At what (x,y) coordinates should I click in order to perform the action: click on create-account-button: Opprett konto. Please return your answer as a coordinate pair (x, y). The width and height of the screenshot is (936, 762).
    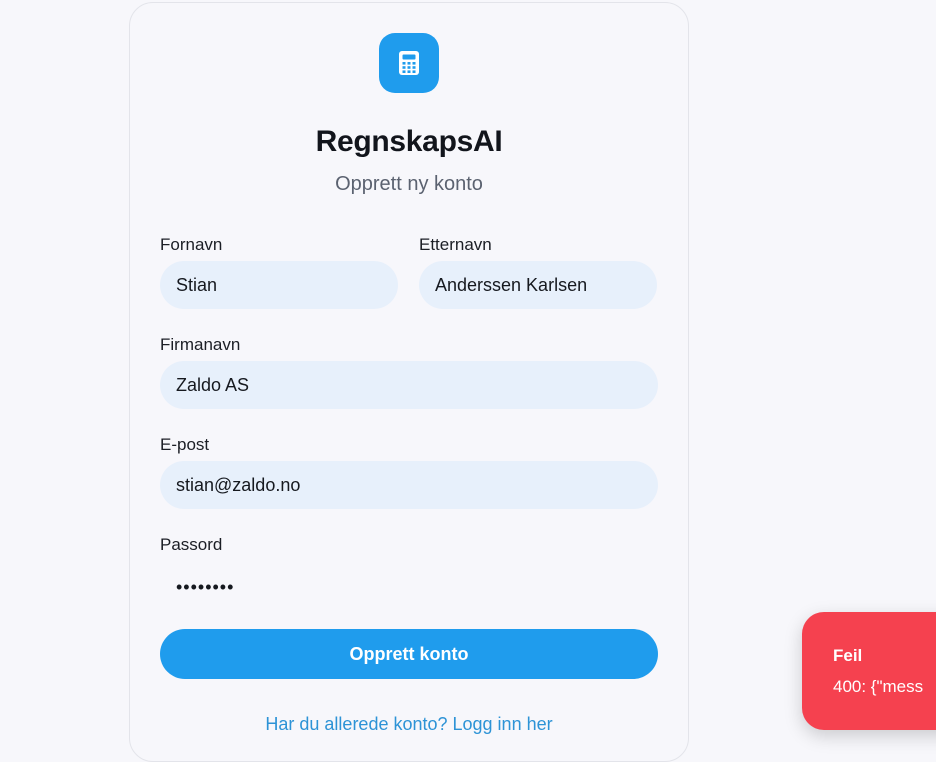
    Looking at the image, I should click on (409, 654).